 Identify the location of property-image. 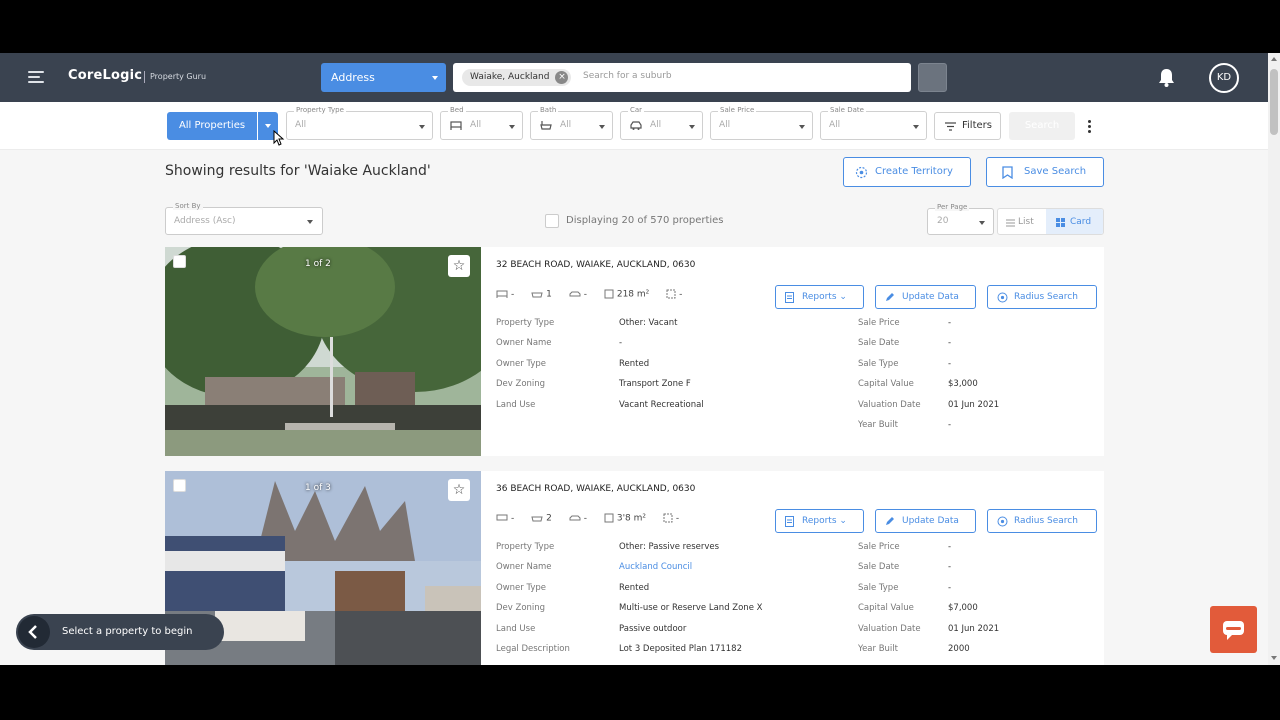
(323, 351).